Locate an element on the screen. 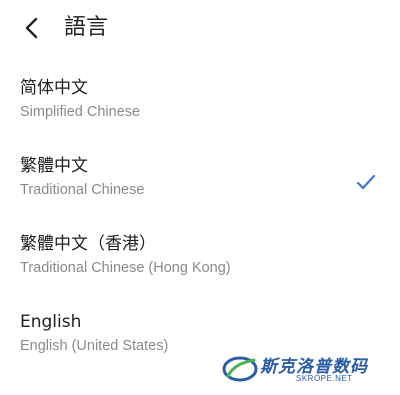  page-title: 語言 is located at coordinates (86, 27).